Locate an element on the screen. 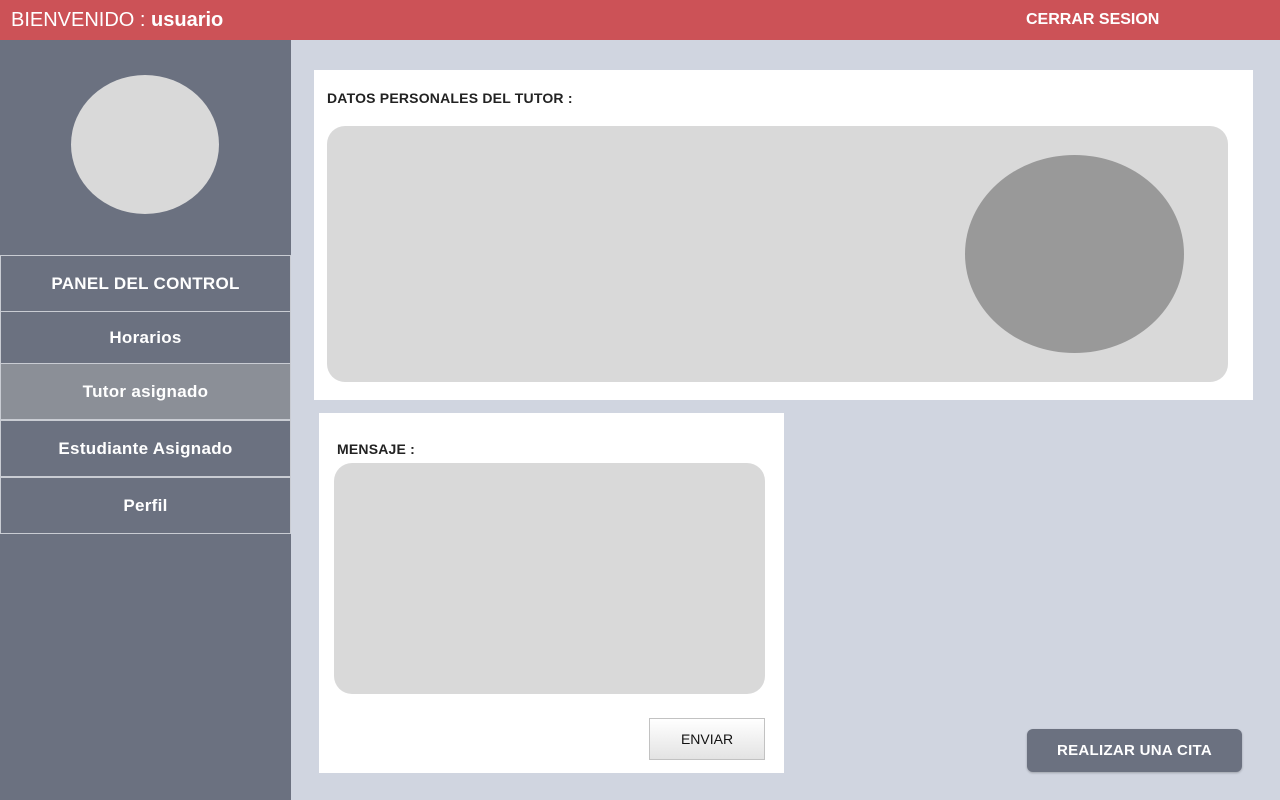  sidebar-item-tutor-asignado: Tutor asignado is located at coordinates (145, 391).